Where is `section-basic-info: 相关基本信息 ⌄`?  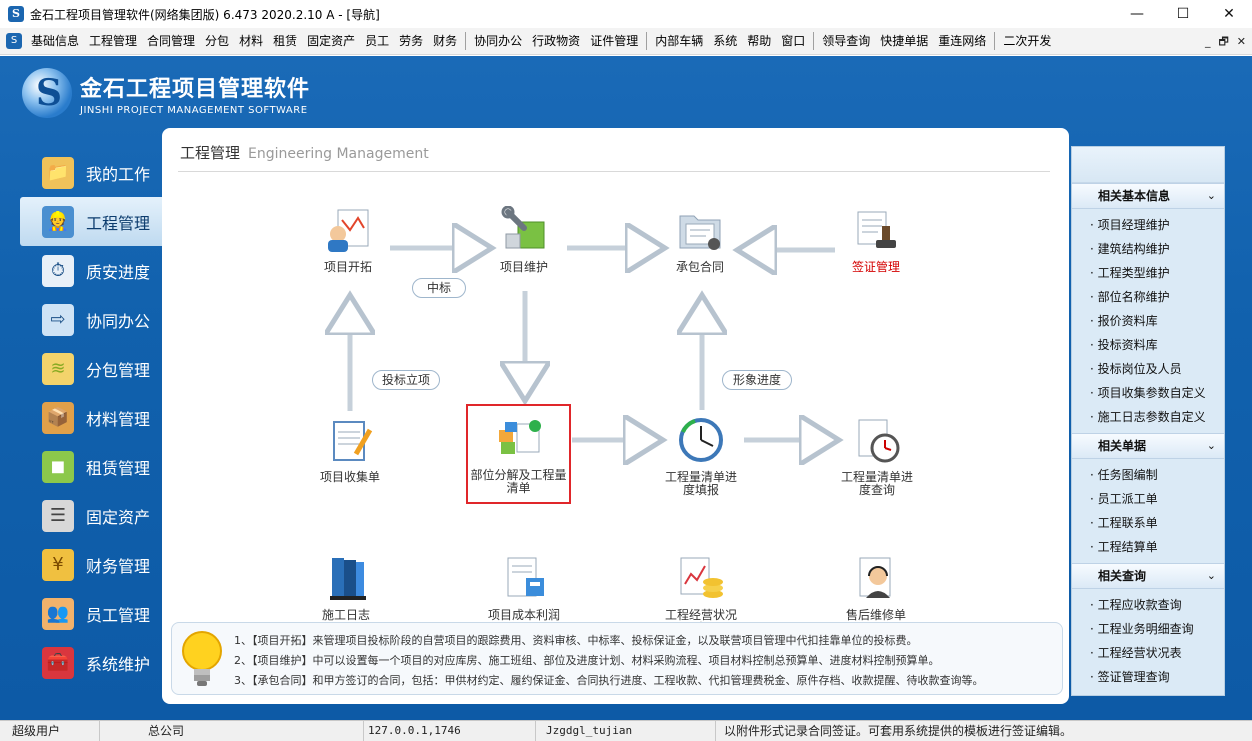
section-basic-info: 相关基本信息 ⌄ is located at coordinates (1148, 196).